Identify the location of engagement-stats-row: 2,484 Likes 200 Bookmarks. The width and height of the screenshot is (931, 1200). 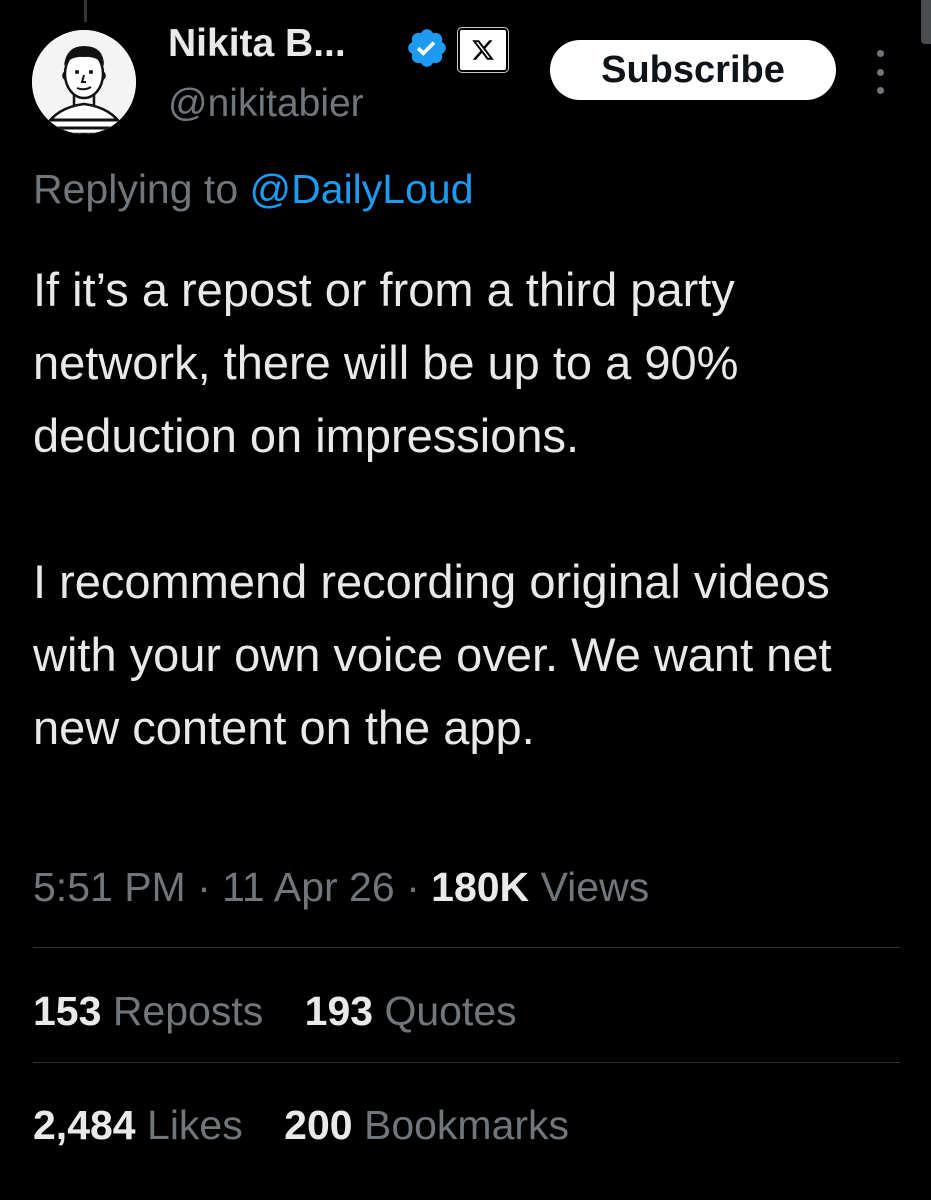
(316, 1125).